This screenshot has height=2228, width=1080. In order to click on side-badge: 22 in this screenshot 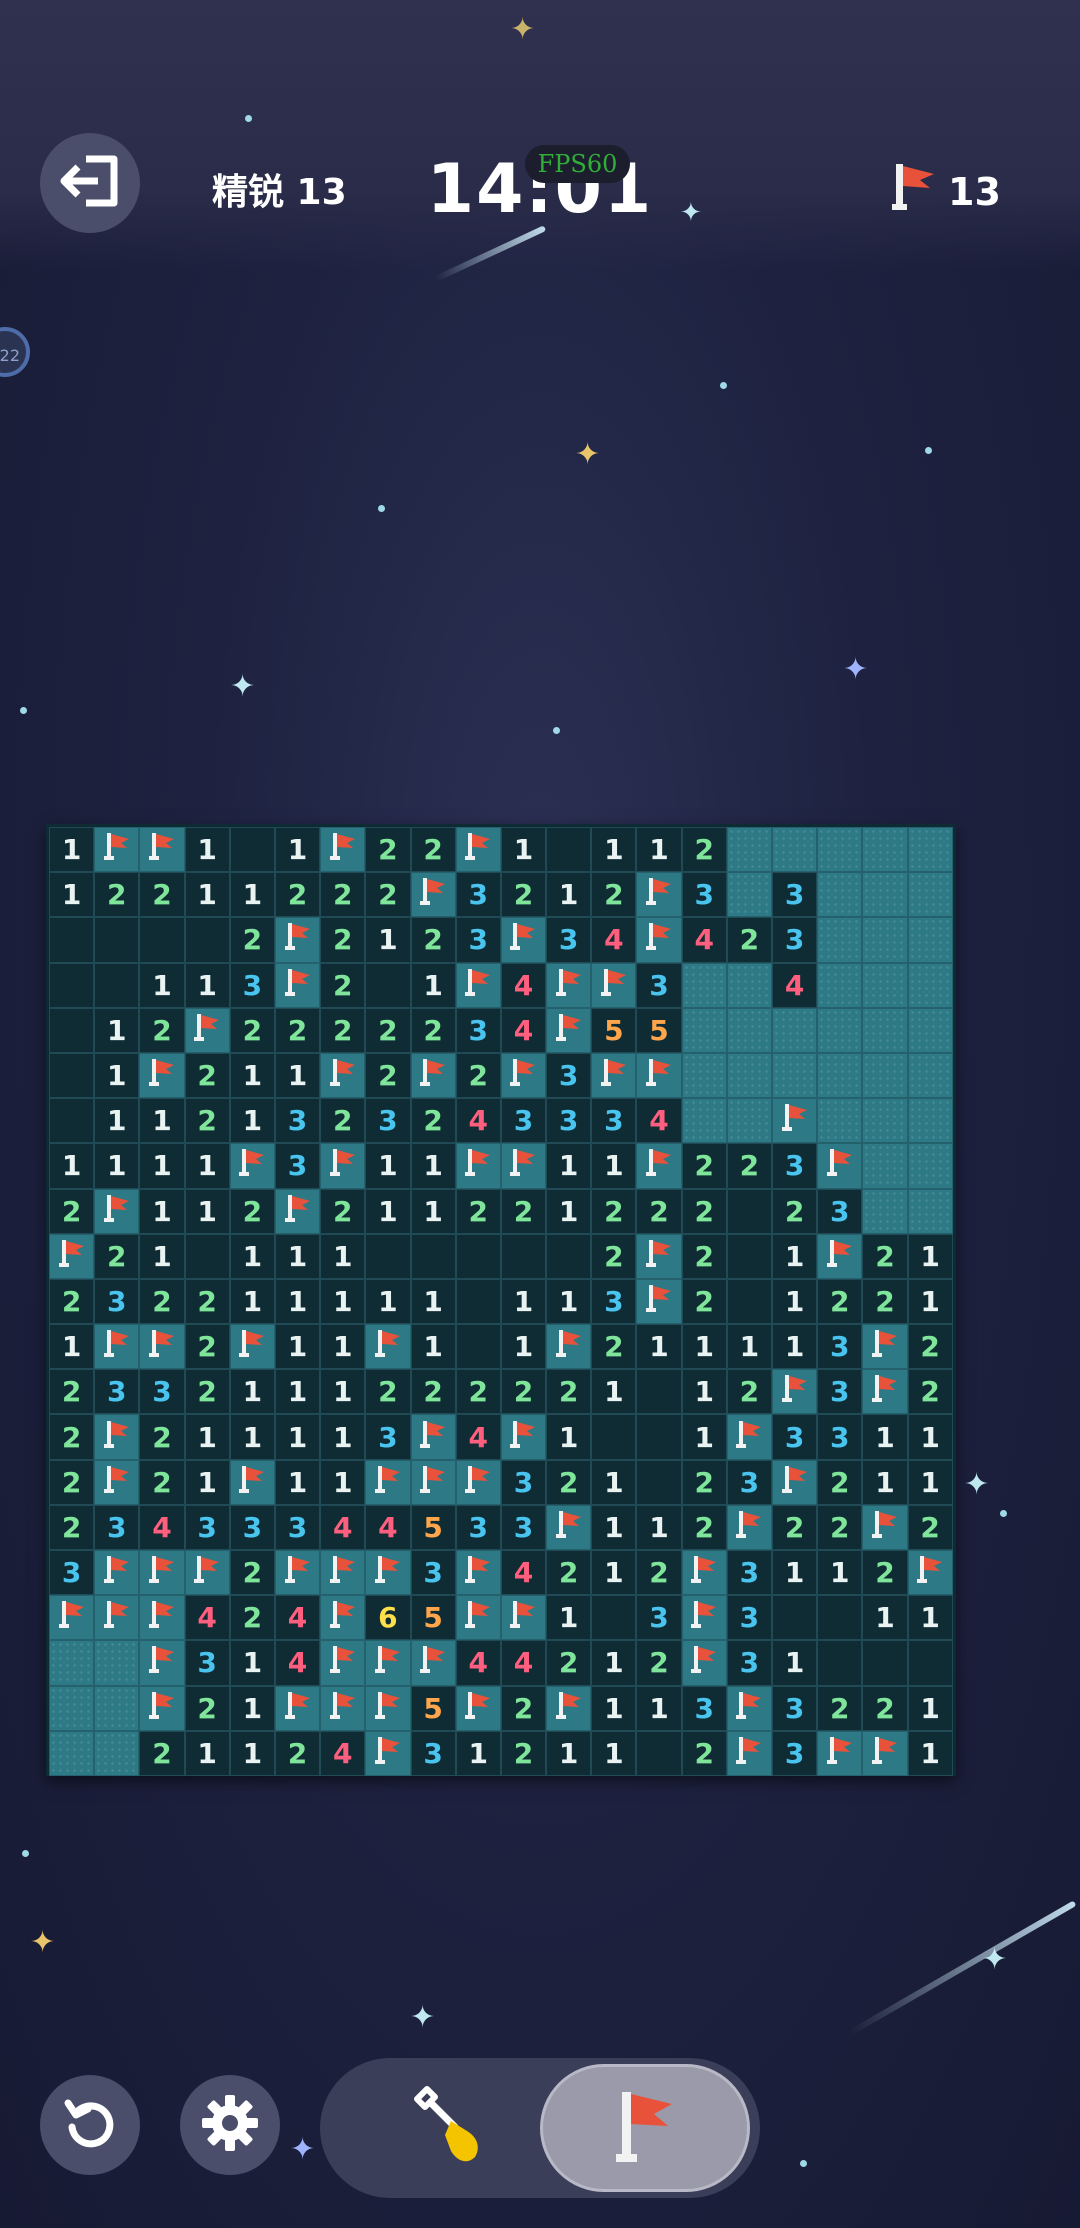, I will do `click(15, 352)`.